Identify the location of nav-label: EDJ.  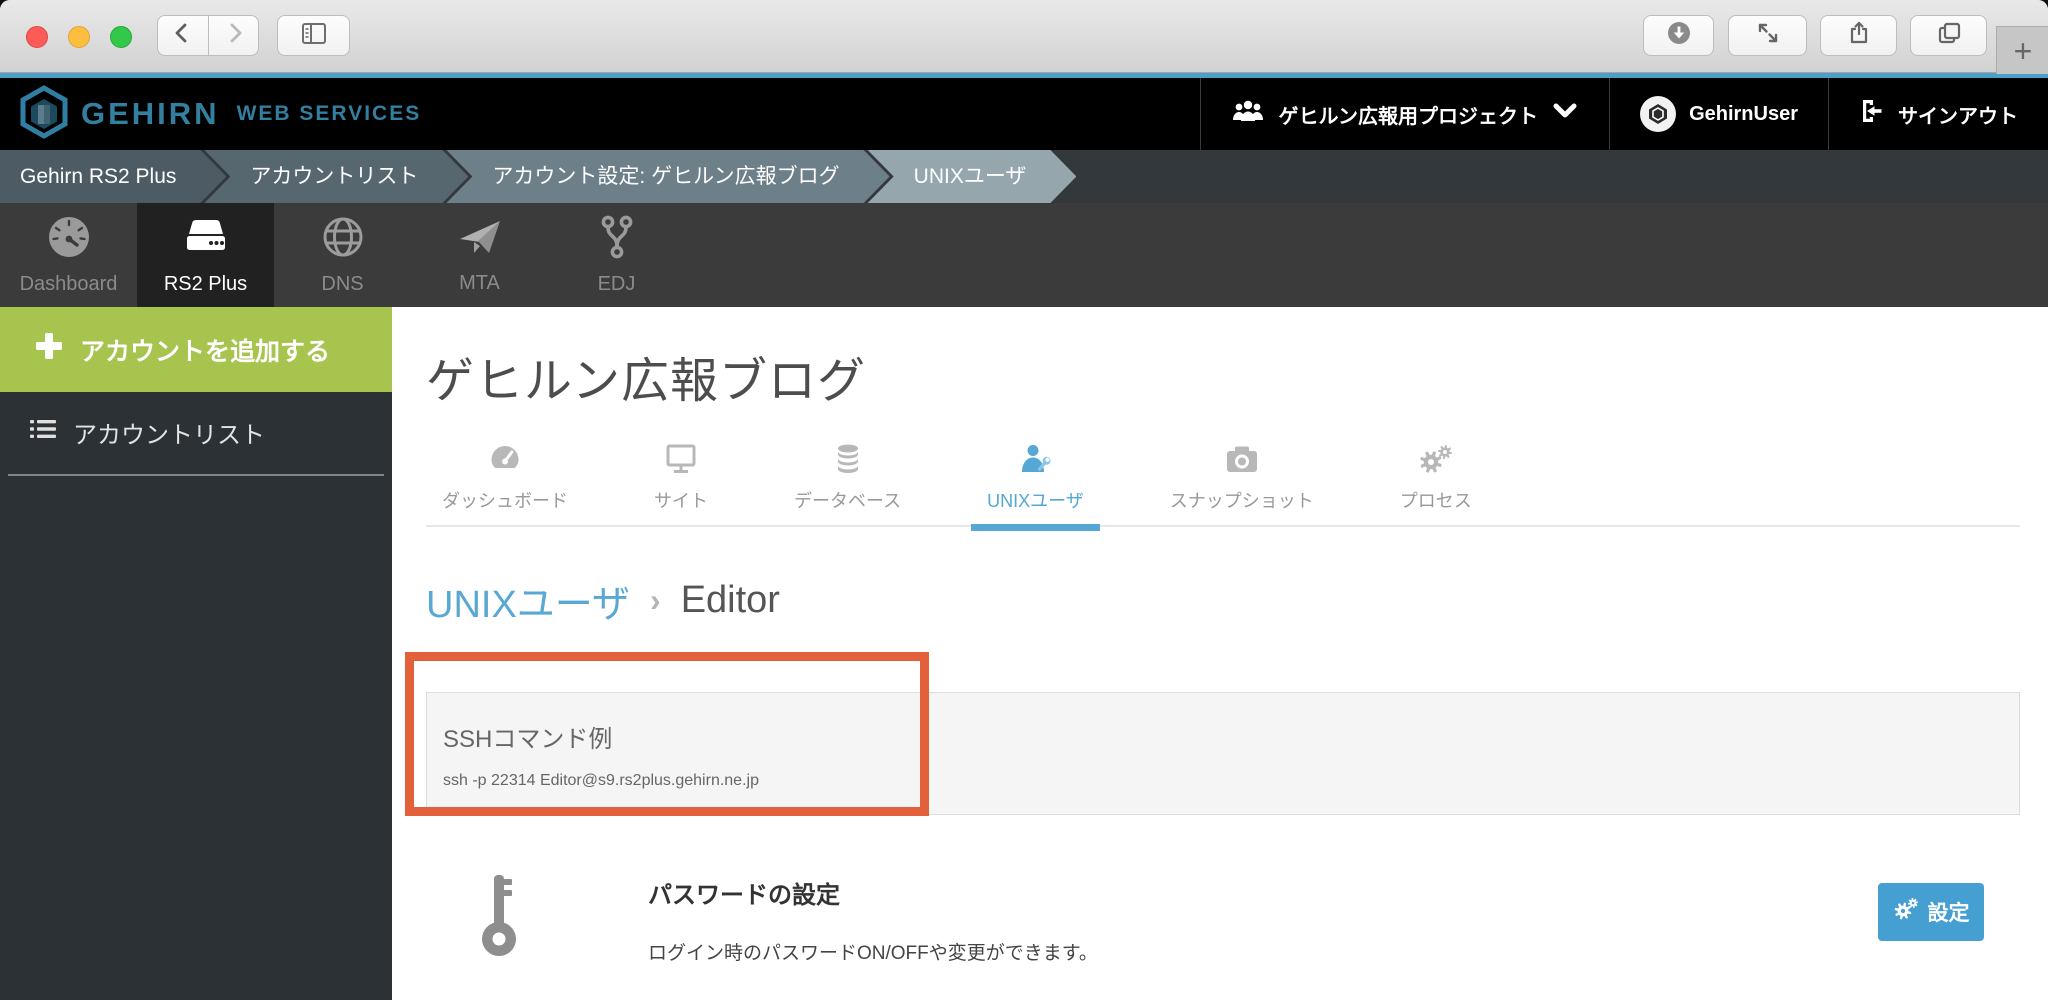
(616, 284).